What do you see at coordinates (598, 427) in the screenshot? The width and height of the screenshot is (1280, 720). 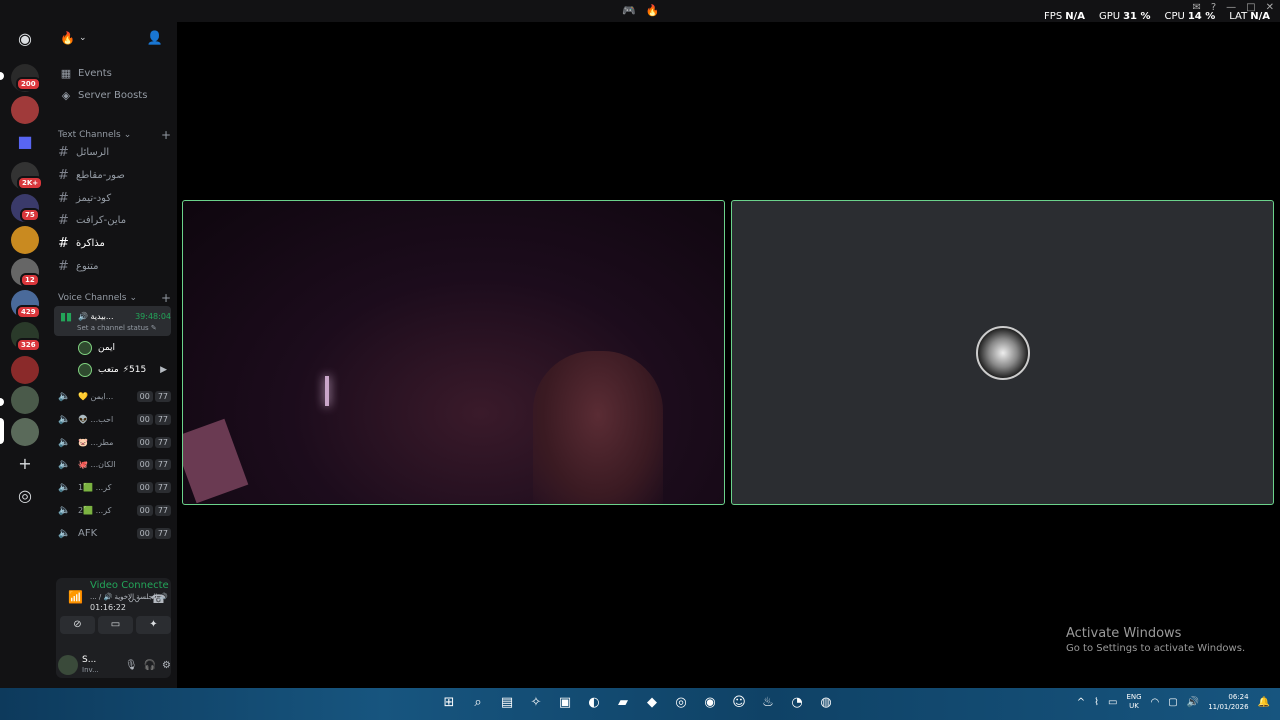 I see `camera-feed` at bounding box center [598, 427].